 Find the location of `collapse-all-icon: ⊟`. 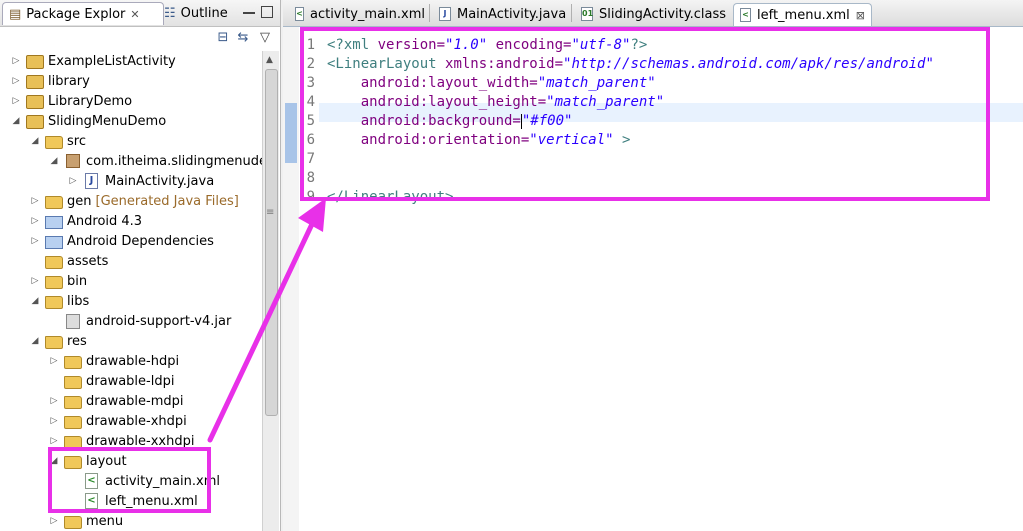

collapse-all-icon: ⊟ is located at coordinates (223, 38).